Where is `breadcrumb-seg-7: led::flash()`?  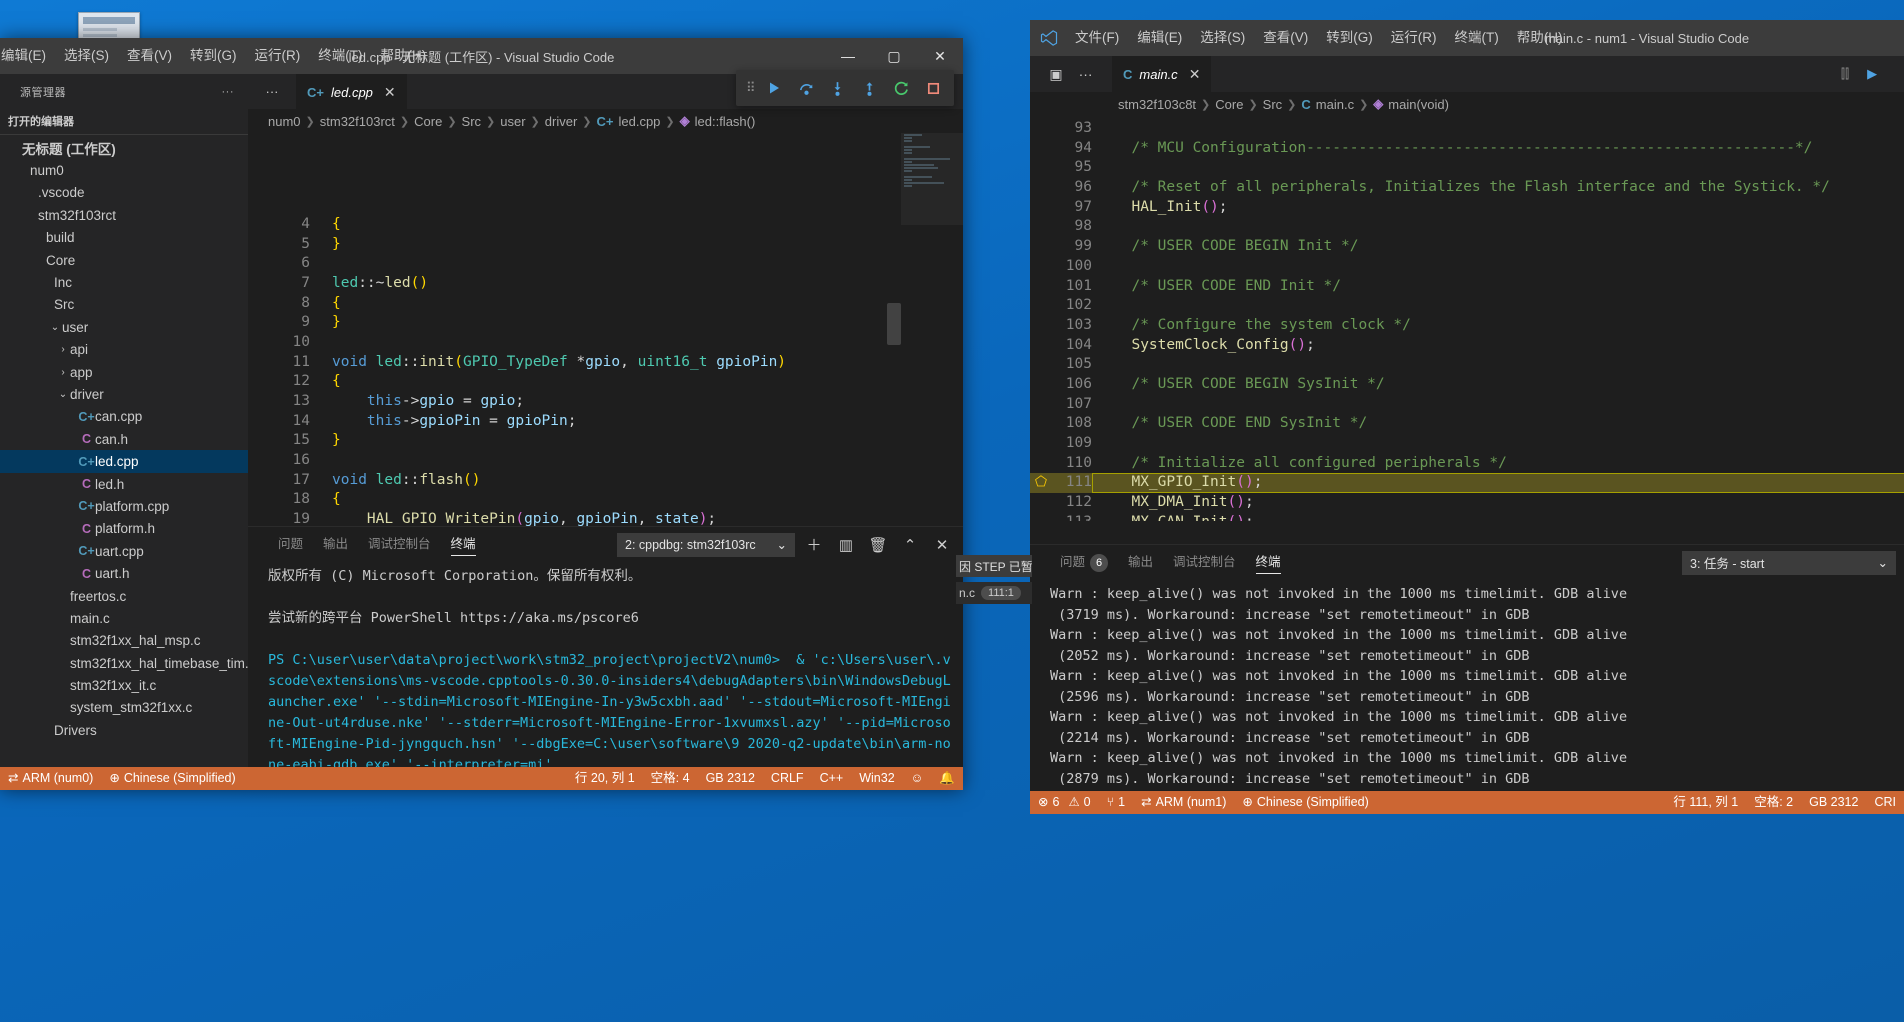
breadcrumb-seg-7: led::flash() is located at coordinates (725, 121).